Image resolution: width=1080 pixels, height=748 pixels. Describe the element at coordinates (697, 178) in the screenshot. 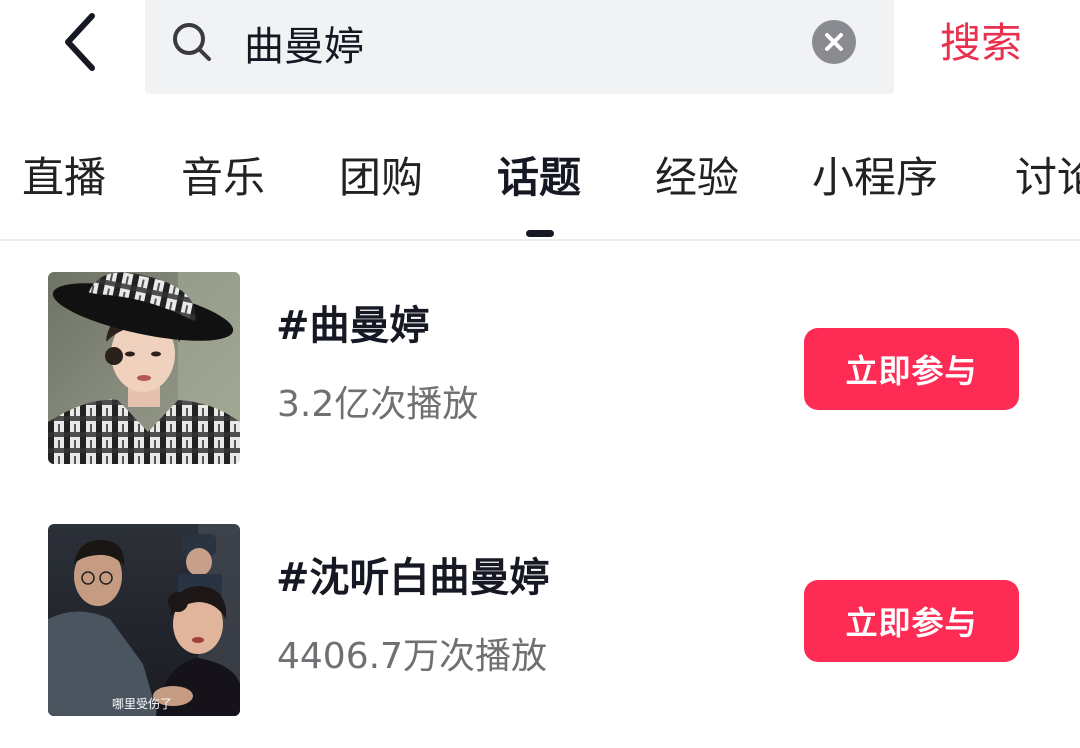

I see `tab-experience: 经验` at that location.